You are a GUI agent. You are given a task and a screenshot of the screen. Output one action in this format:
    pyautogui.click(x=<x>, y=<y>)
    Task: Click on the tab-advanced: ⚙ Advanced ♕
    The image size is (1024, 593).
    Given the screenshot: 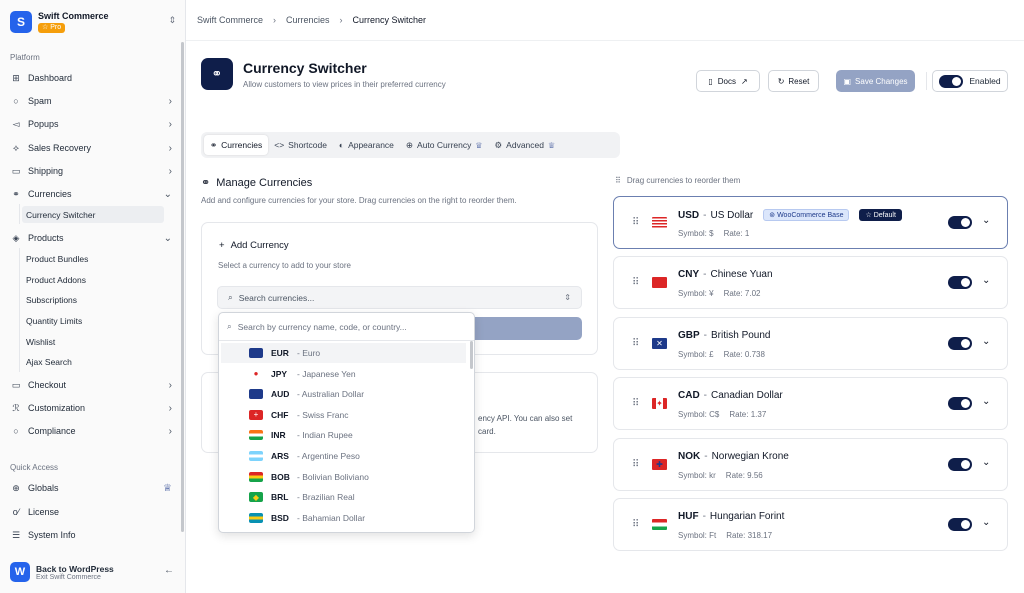 What is the action you would take?
    pyautogui.click(x=525, y=145)
    